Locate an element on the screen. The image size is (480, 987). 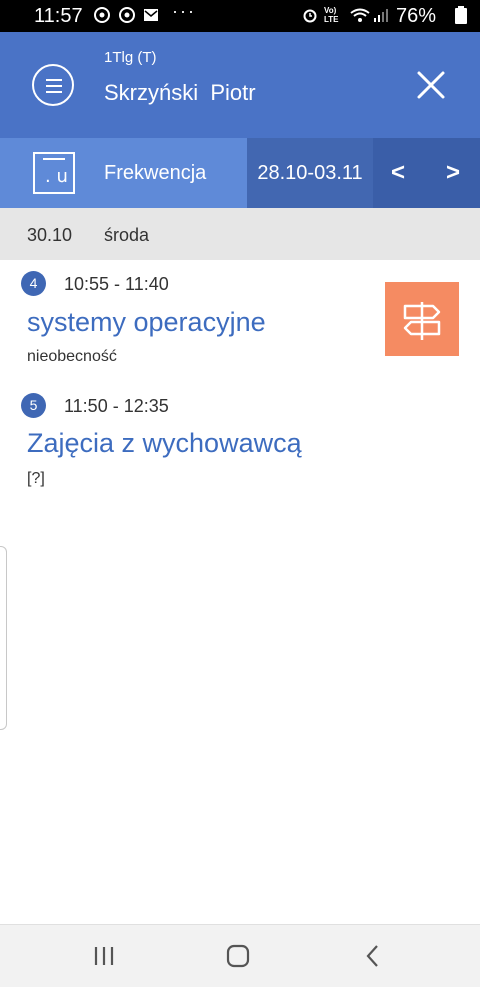
day-date: 30.10 is located at coordinates (50, 235).